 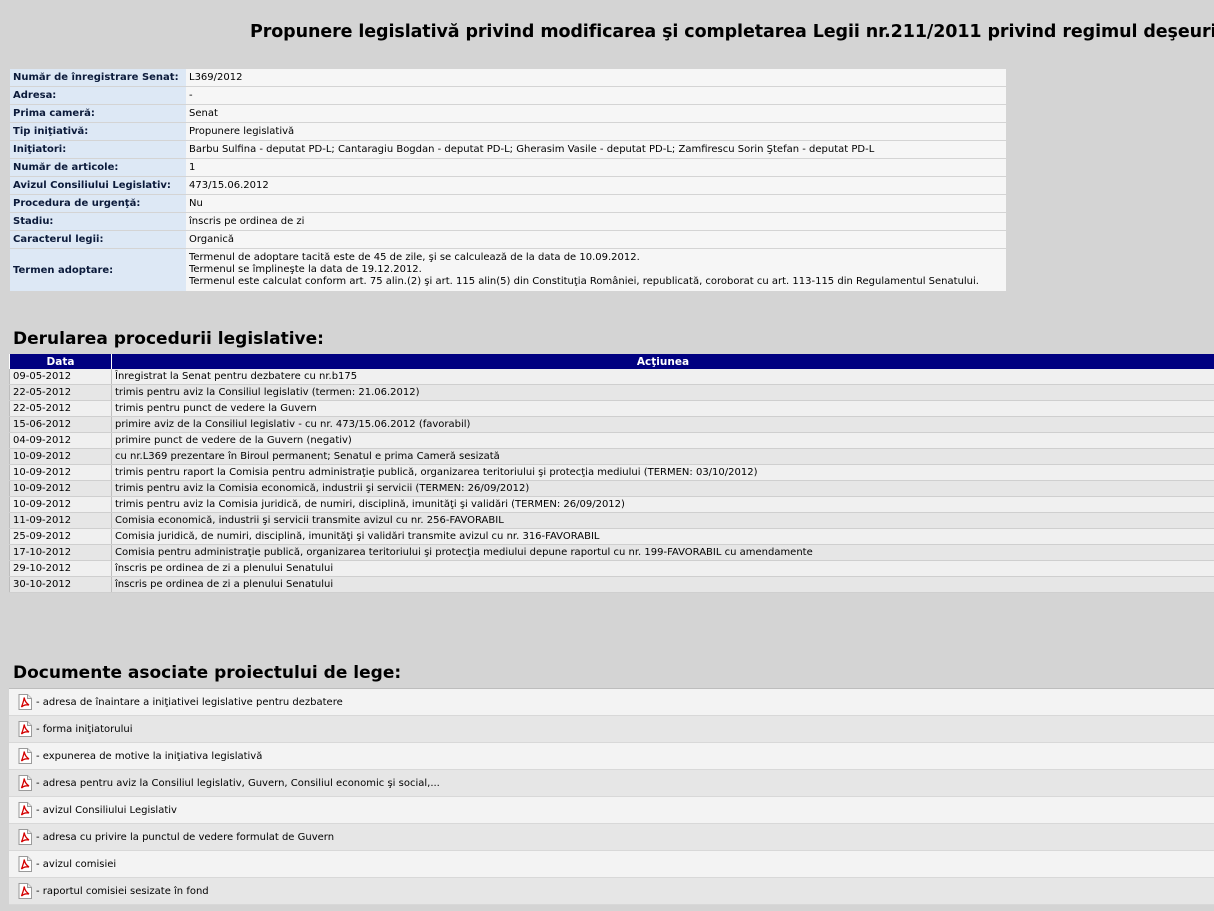 I want to click on info-label: Adresa:, so click(x=98, y=95).